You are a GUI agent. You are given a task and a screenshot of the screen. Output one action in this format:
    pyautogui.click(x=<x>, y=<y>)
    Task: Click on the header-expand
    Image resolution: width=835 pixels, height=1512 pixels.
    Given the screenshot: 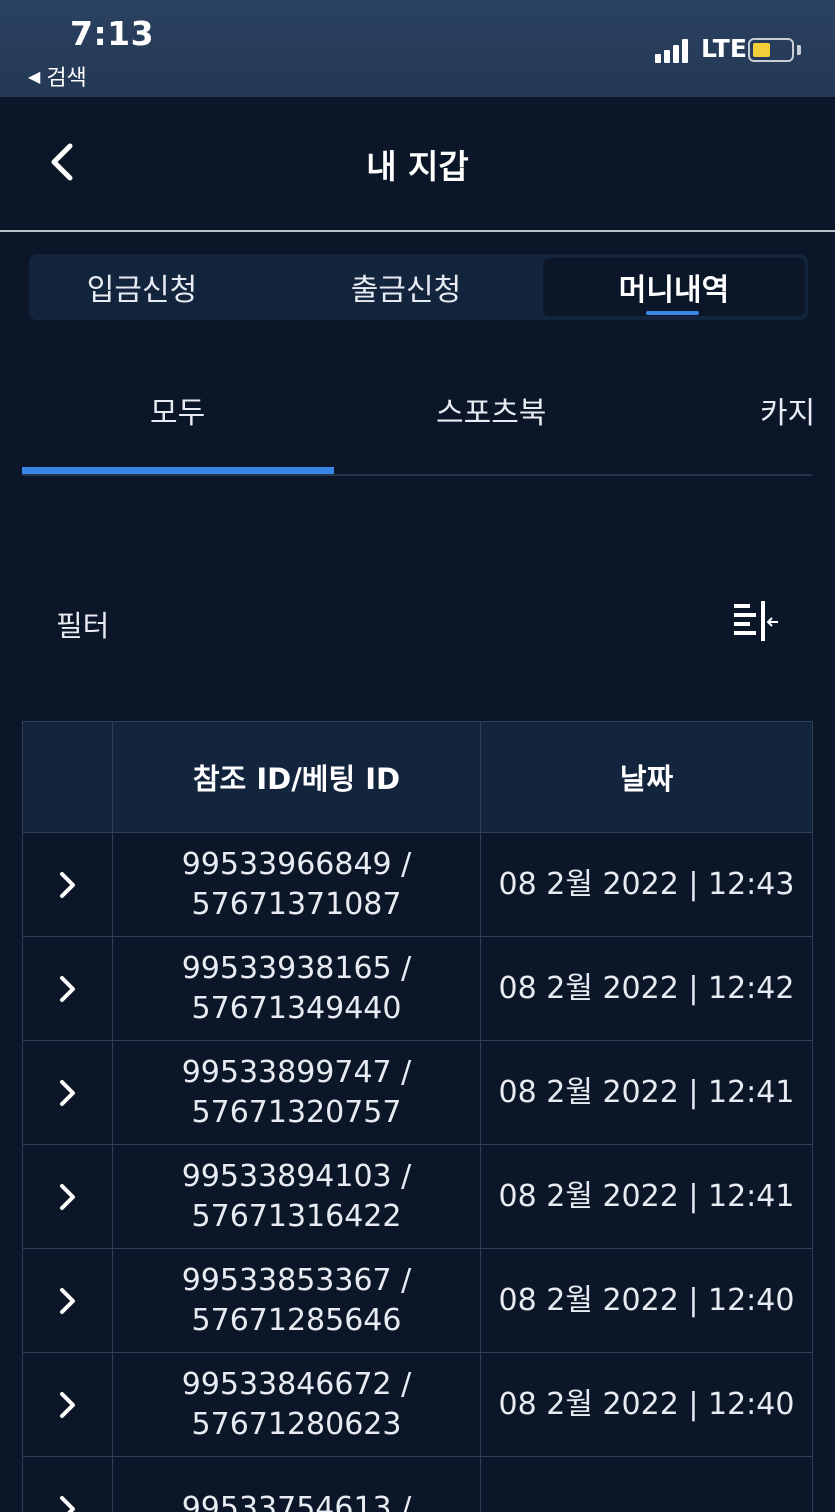 What is the action you would take?
    pyautogui.click(x=67, y=777)
    